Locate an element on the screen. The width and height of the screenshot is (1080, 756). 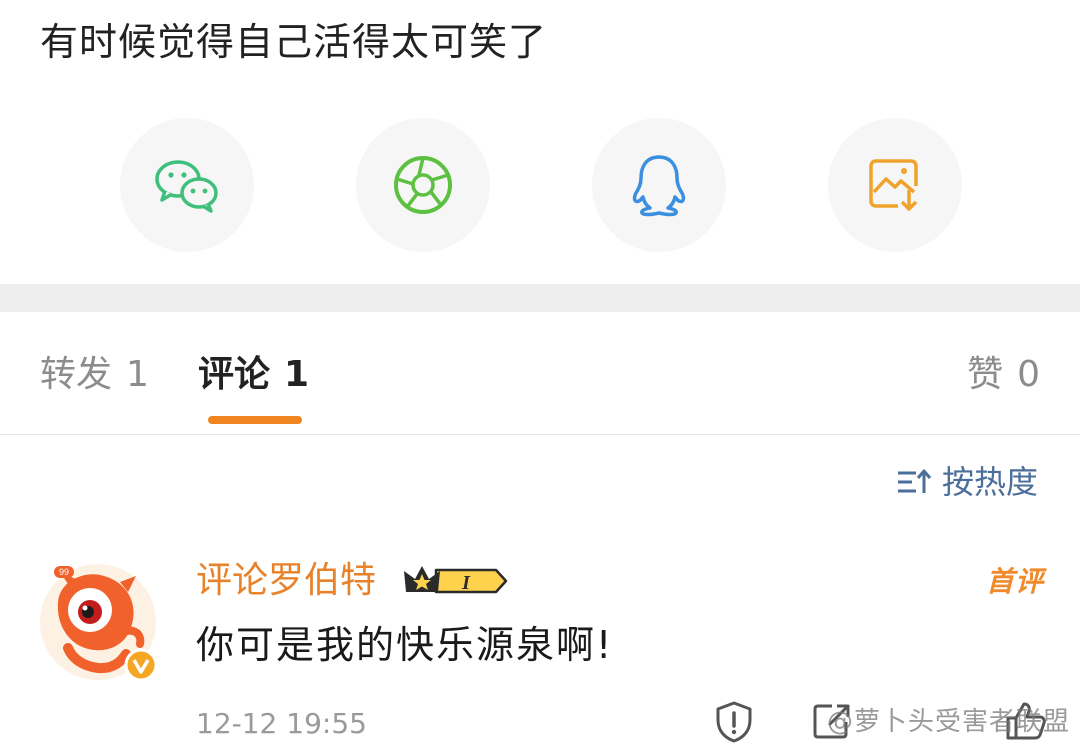
tab-likes-label: 赞 is located at coordinates (985, 374).